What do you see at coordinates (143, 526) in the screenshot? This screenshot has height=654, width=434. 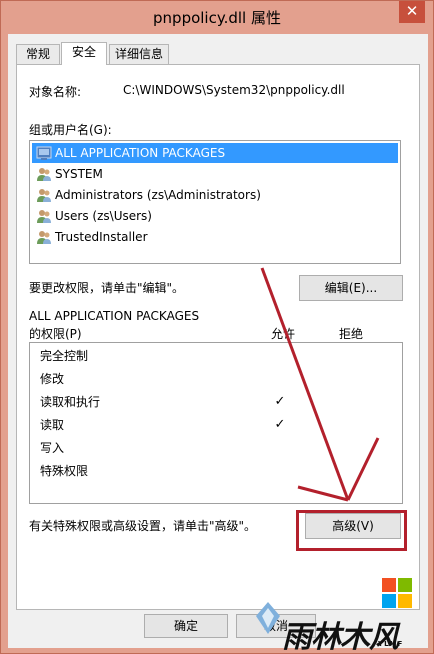 I see `advanced-hint: 有关特殊权限或高级设置，请单击"高级"。` at bounding box center [143, 526].